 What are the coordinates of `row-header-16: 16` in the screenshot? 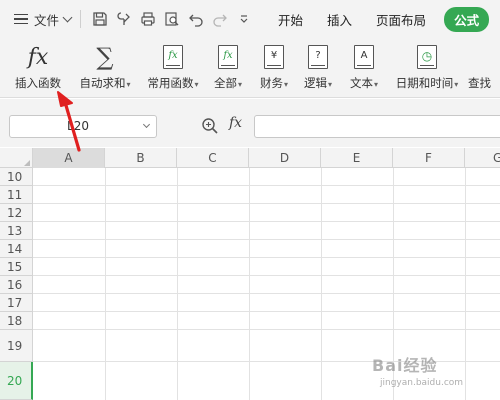 It's located at (16, 285).